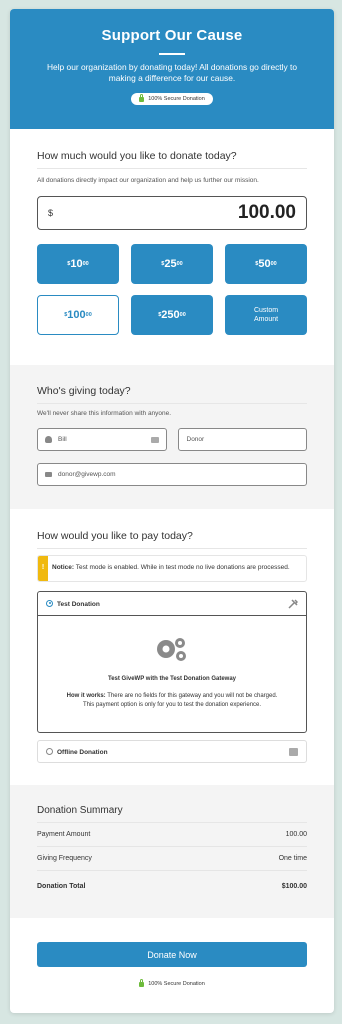  Describe the element at coordinates (61, 886) in the screenshot. I see `summary-total-label: Donation Total` at that location.